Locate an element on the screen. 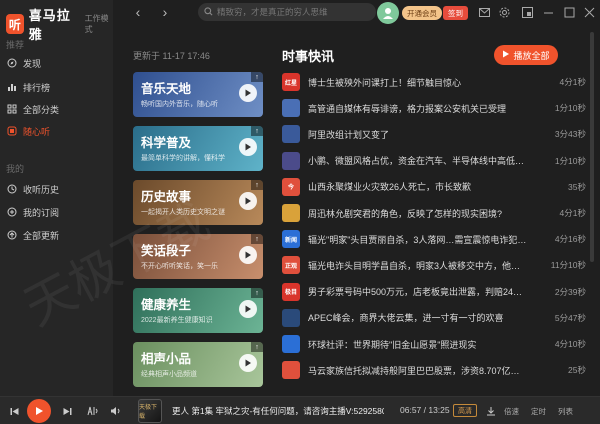 The image size is (600, 424). playlist-button: 列表 is located at coordinates (565, 411).